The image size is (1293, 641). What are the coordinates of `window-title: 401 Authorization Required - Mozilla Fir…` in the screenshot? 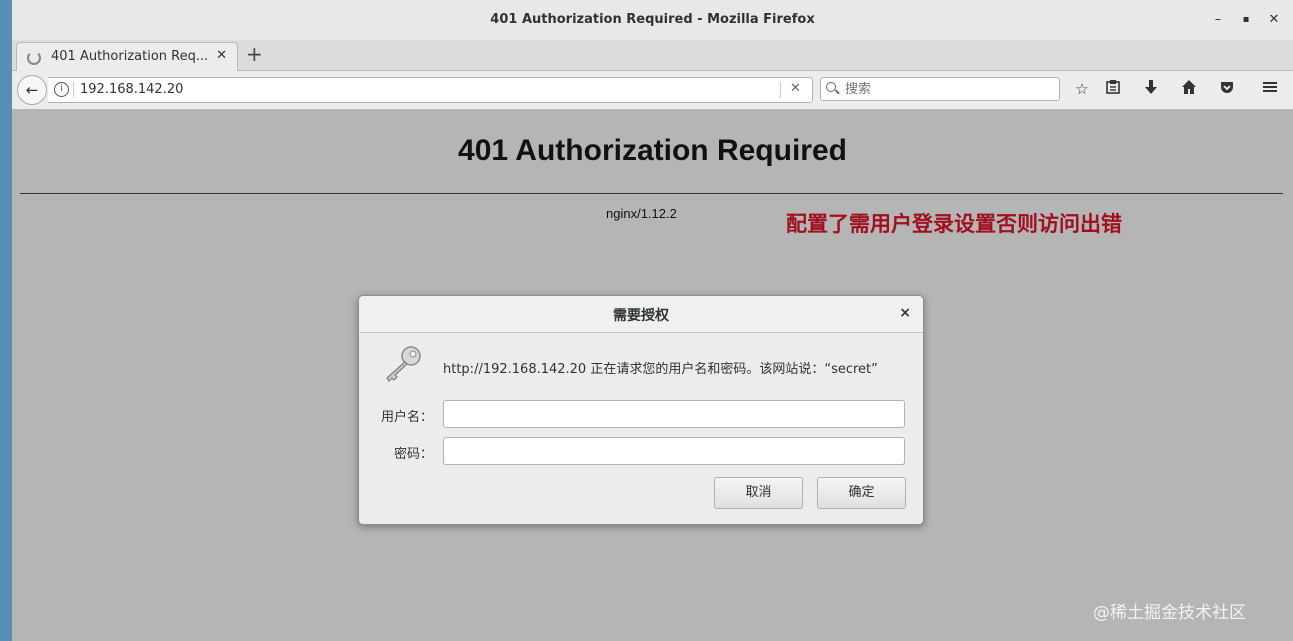 It's located at (652, 19).